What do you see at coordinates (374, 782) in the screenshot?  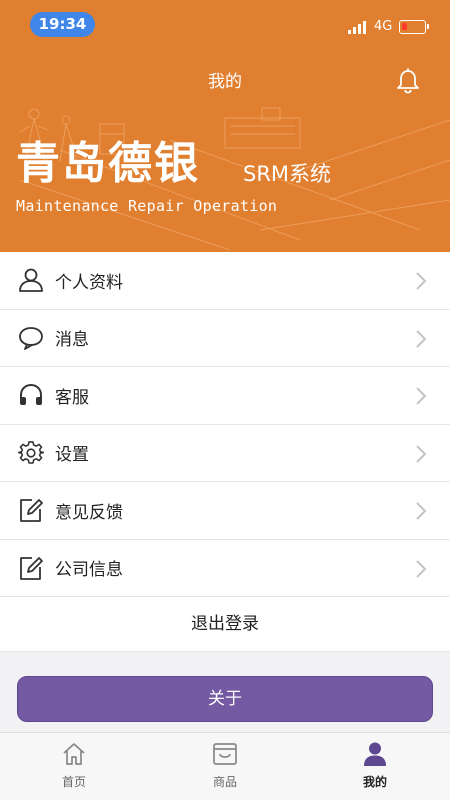 I see `tab-label: 我的` at bounding box center [374, 782].